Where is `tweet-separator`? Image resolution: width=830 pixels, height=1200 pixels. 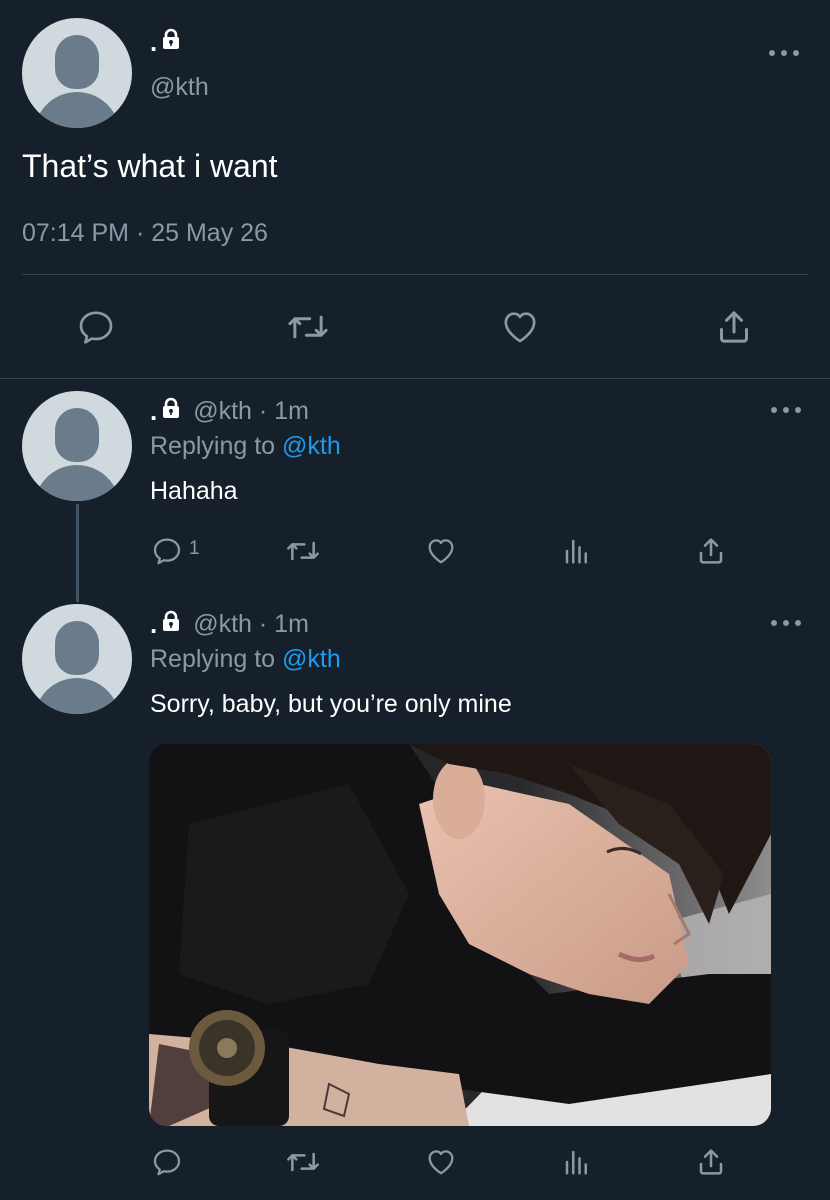
tweet-separator is located at coordinates (415, 378).